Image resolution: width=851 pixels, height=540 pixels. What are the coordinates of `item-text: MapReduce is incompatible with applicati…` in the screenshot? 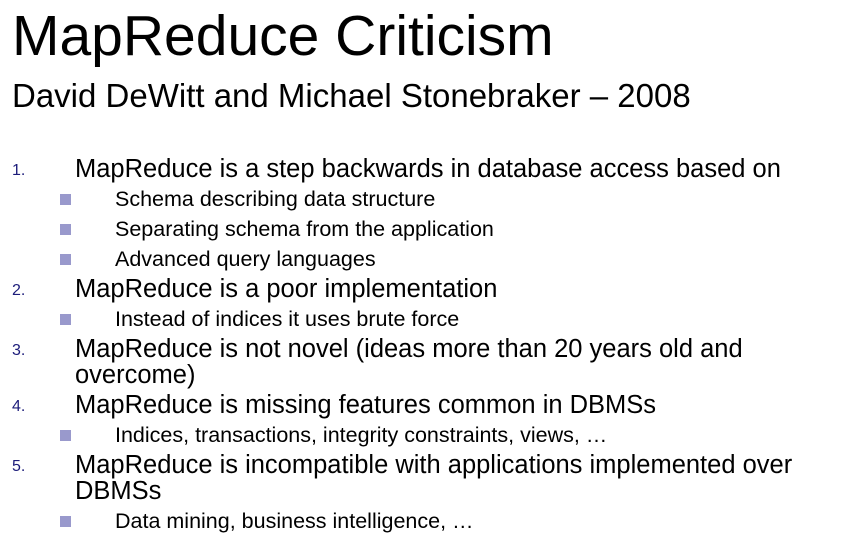 It's located at (434, 478).